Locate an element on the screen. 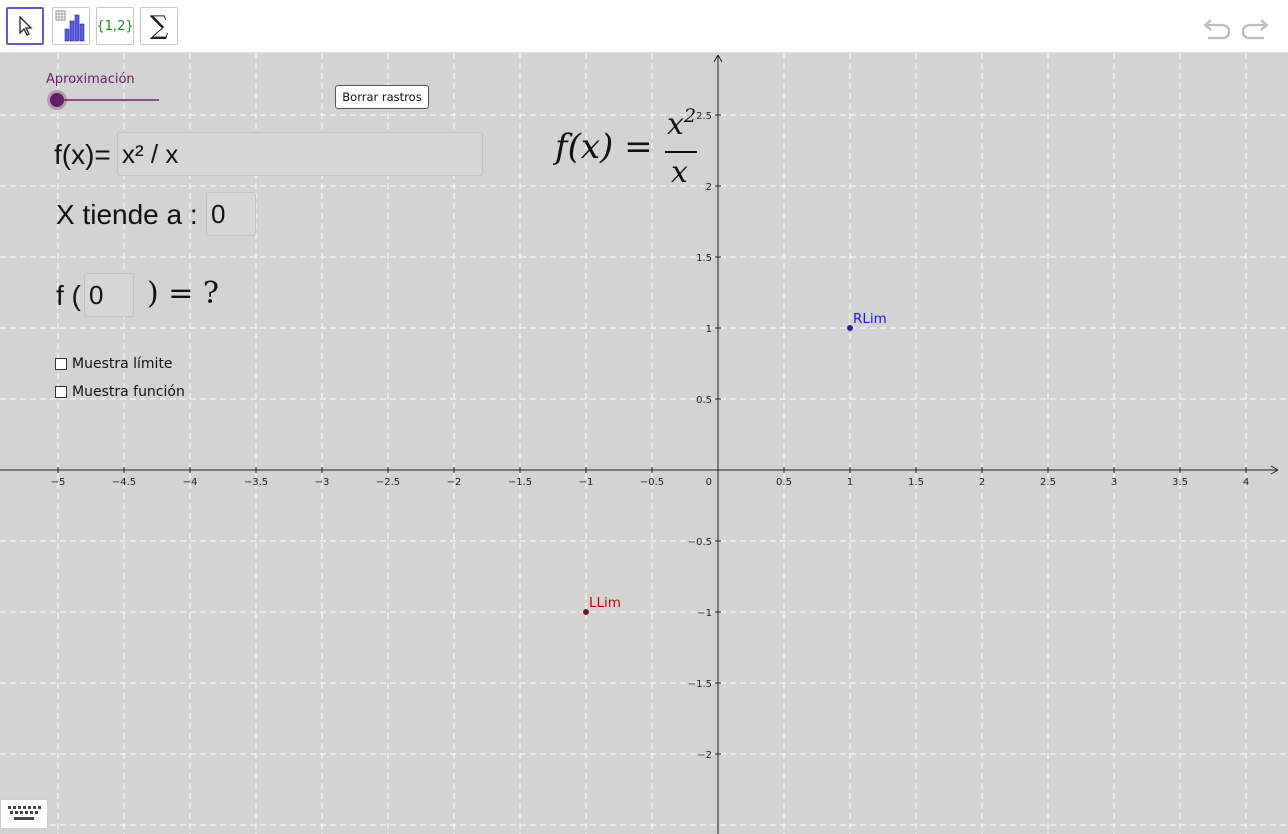  set-tool-button: {1,2} is located at coordinates (115, 26).